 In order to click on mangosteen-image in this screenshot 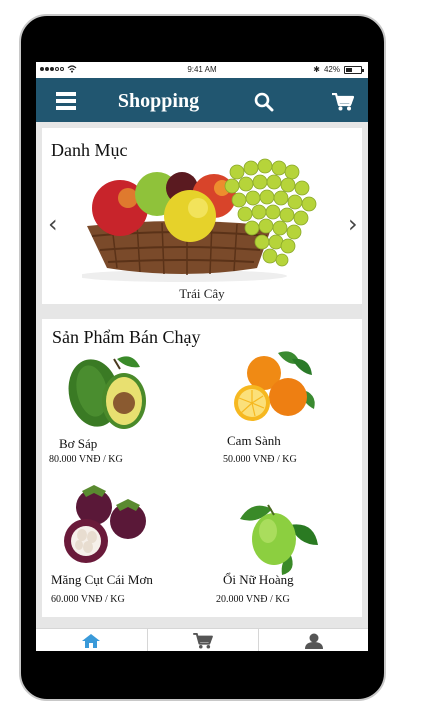, I will do `click(105, 524)`.